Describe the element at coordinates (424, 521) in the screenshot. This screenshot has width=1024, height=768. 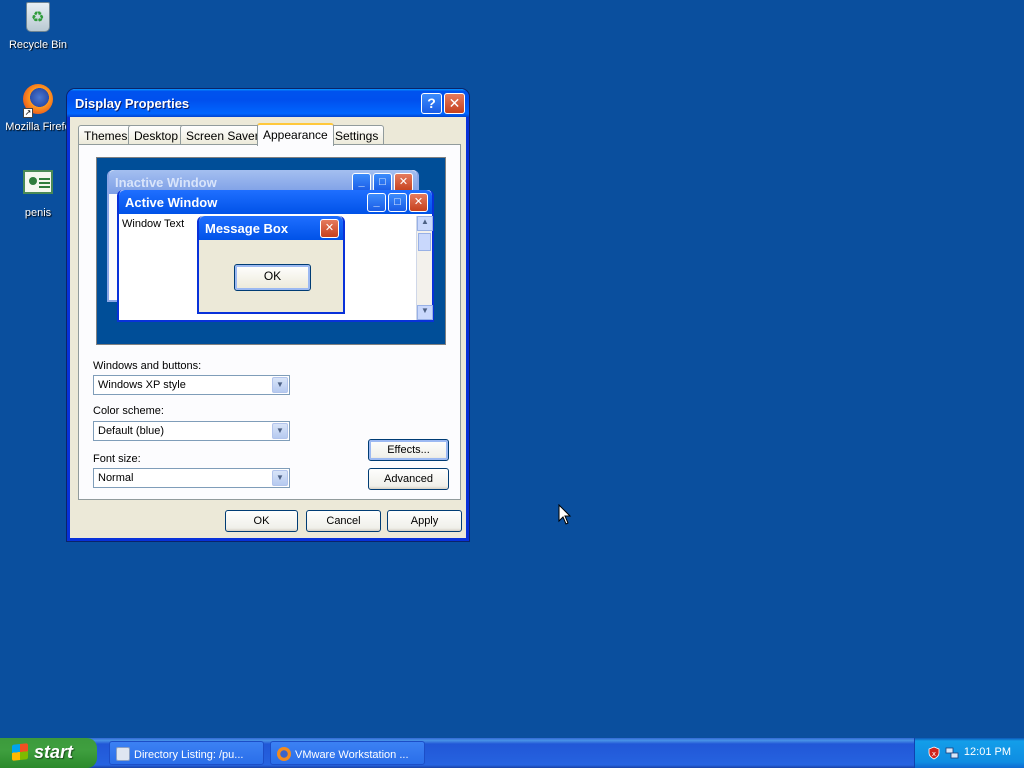
I see `apply-button: Apply` at that location.